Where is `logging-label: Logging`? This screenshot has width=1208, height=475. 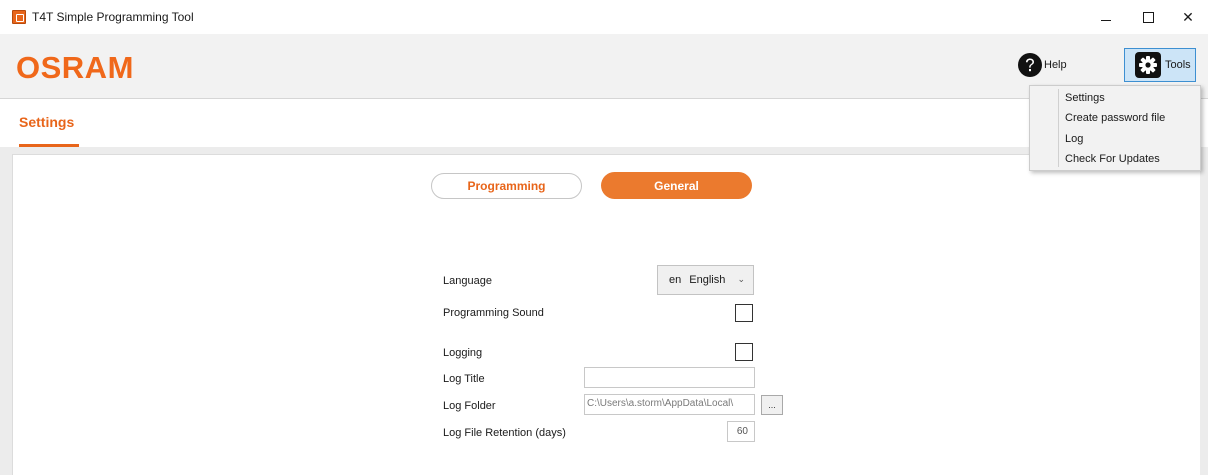
logging-label: Logging is located at coordinates (463, 353).